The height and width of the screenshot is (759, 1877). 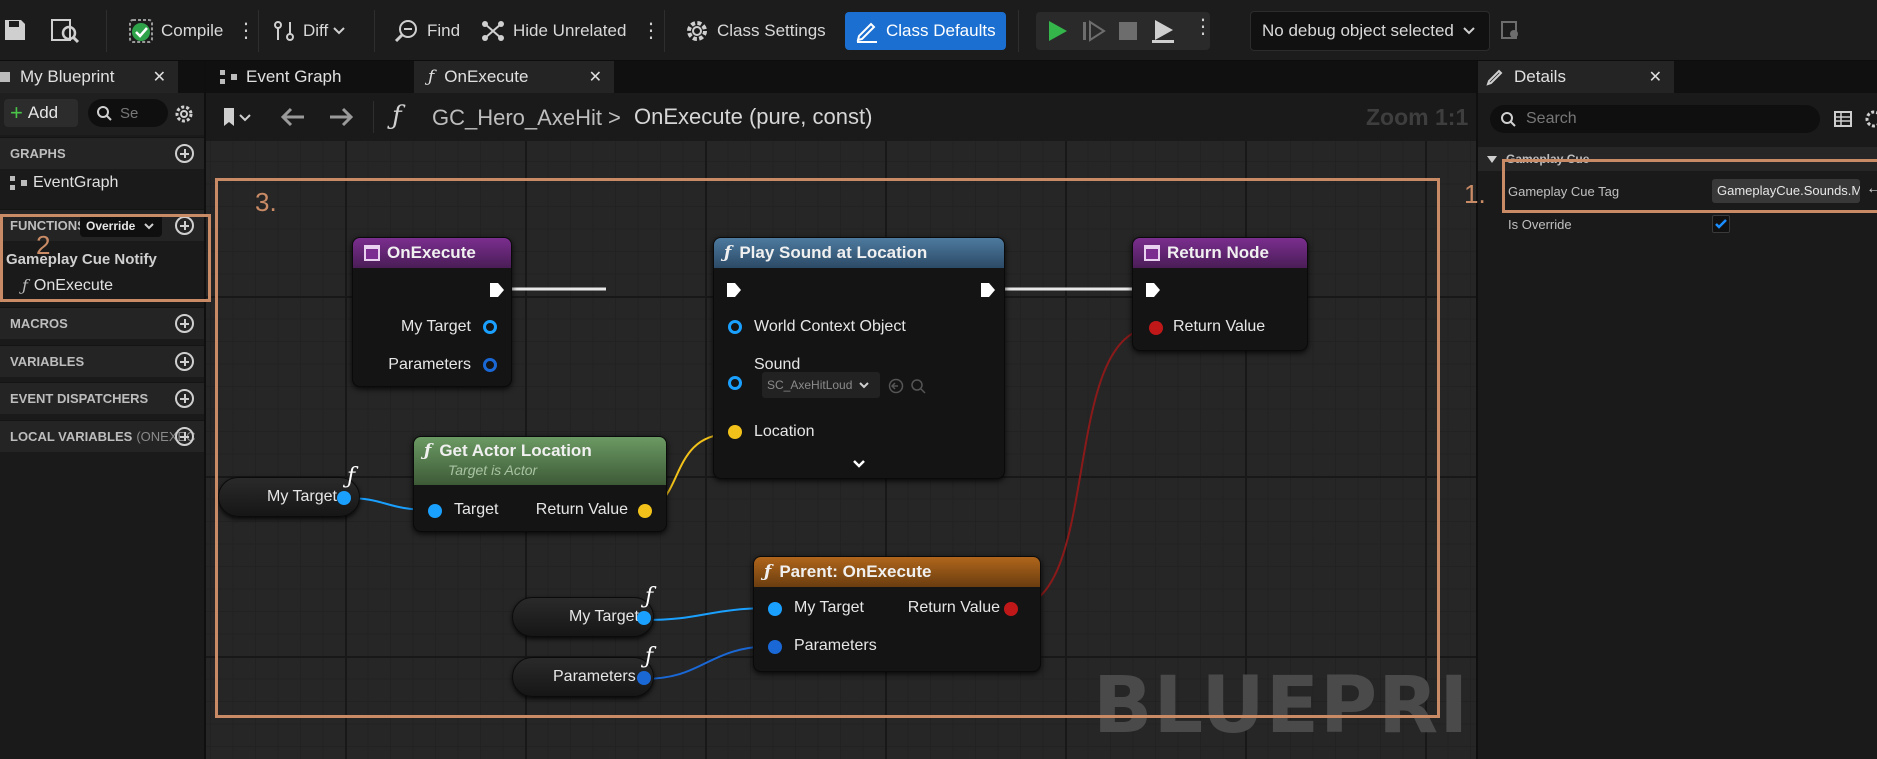 What do you see at coordinates (517, 118) in the screenshot?
I see `breadcrumb-blueprint: GC_Hero_AxeHit` at bounding box center [517, 118].